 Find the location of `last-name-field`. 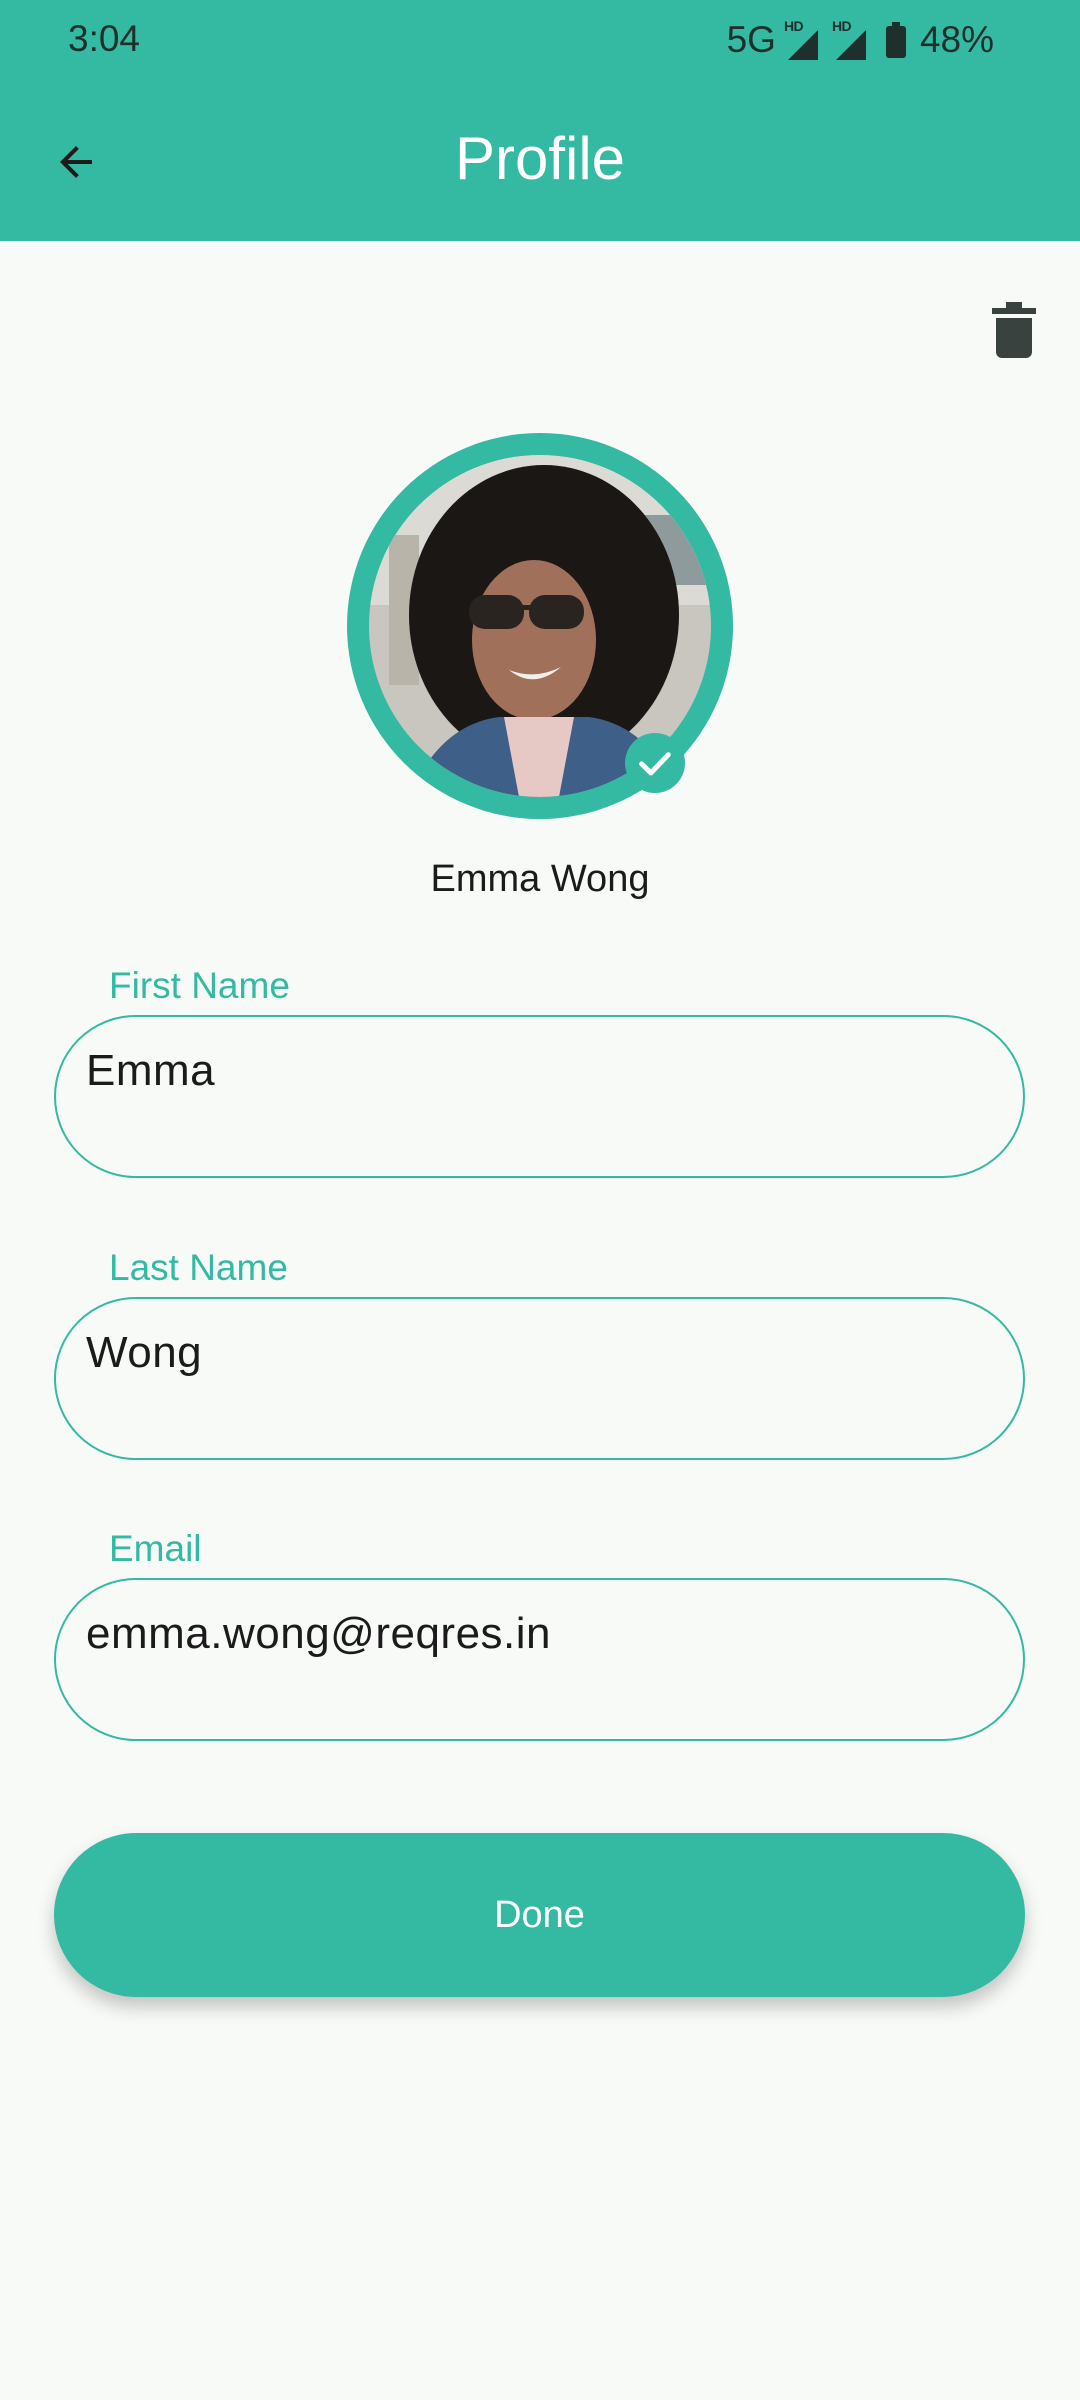

last-name-field is located at coordinates (539, 1378).